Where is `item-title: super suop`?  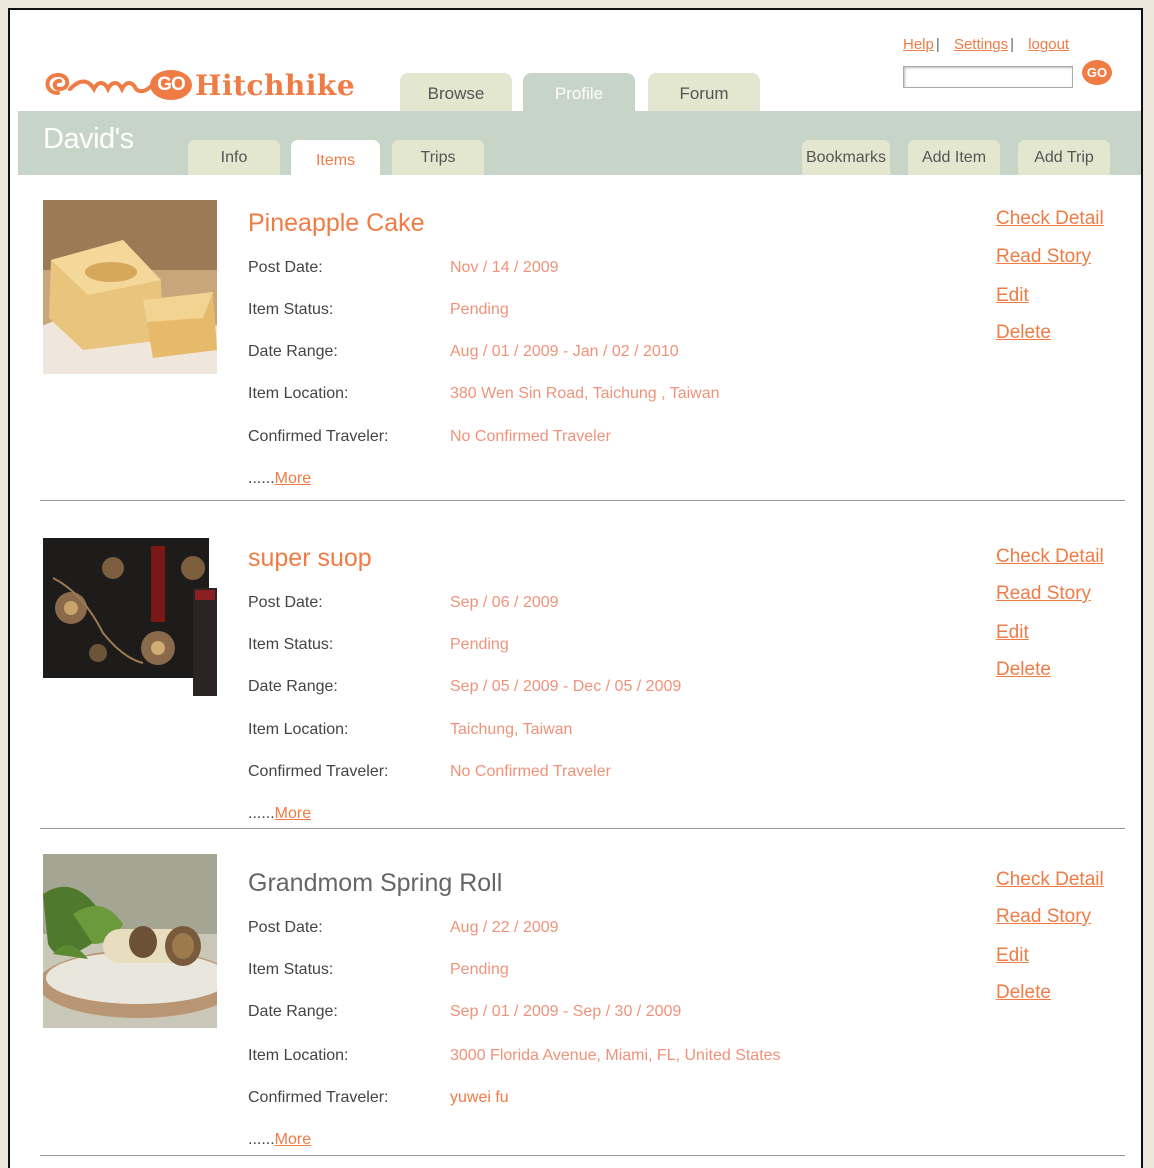
item-title: super suop is located at coordinates (310, 558).